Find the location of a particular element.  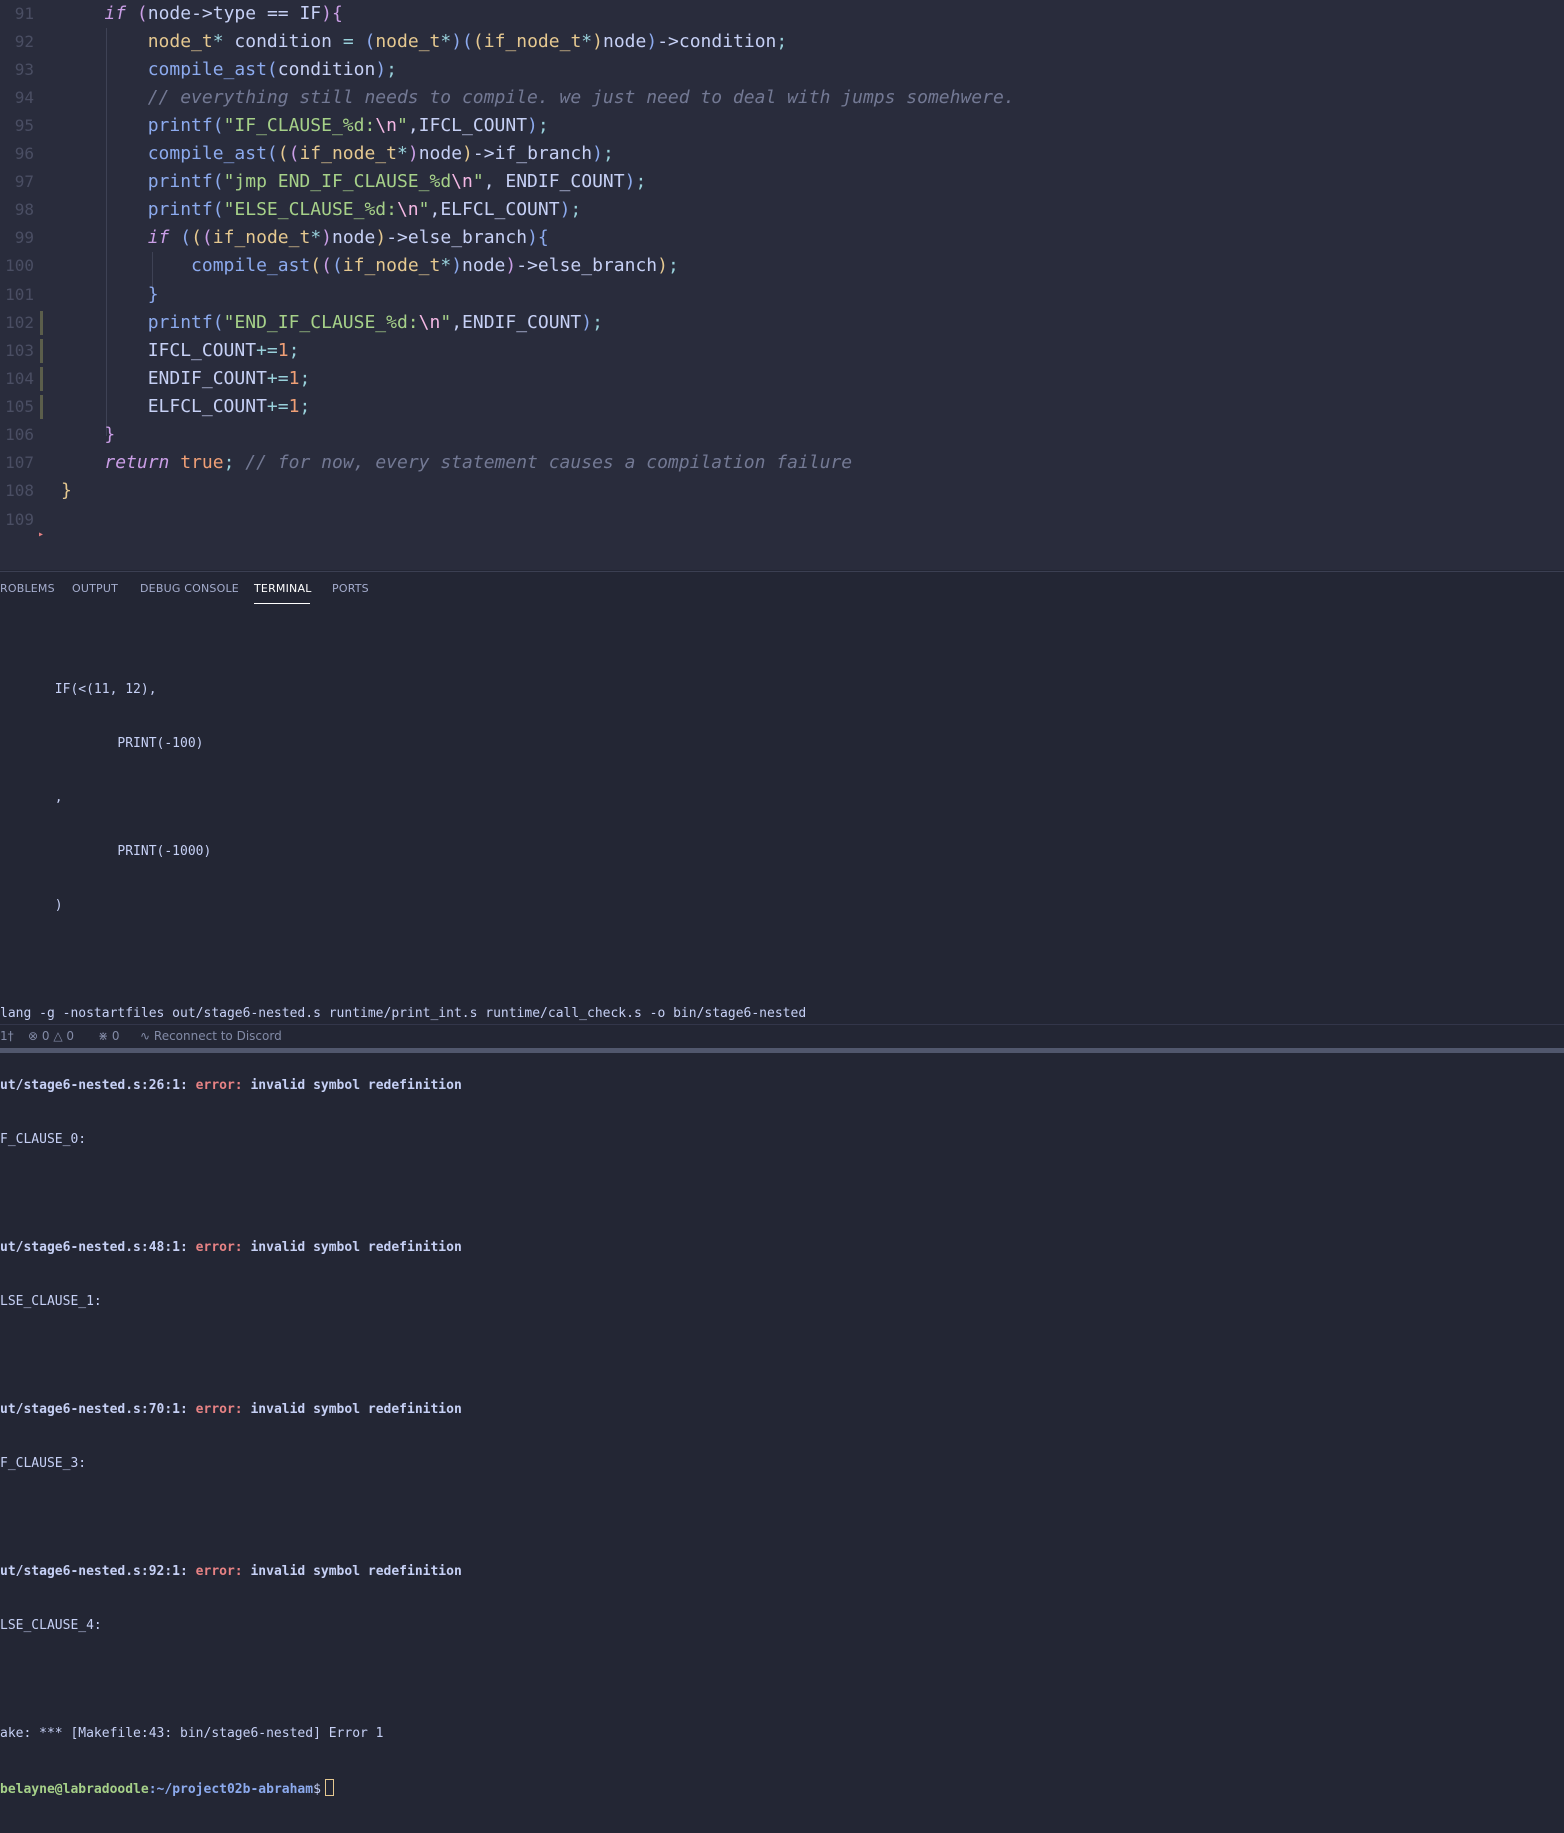

terminal-line: IF(<(11, 12), is located at coordinates (78, 689).